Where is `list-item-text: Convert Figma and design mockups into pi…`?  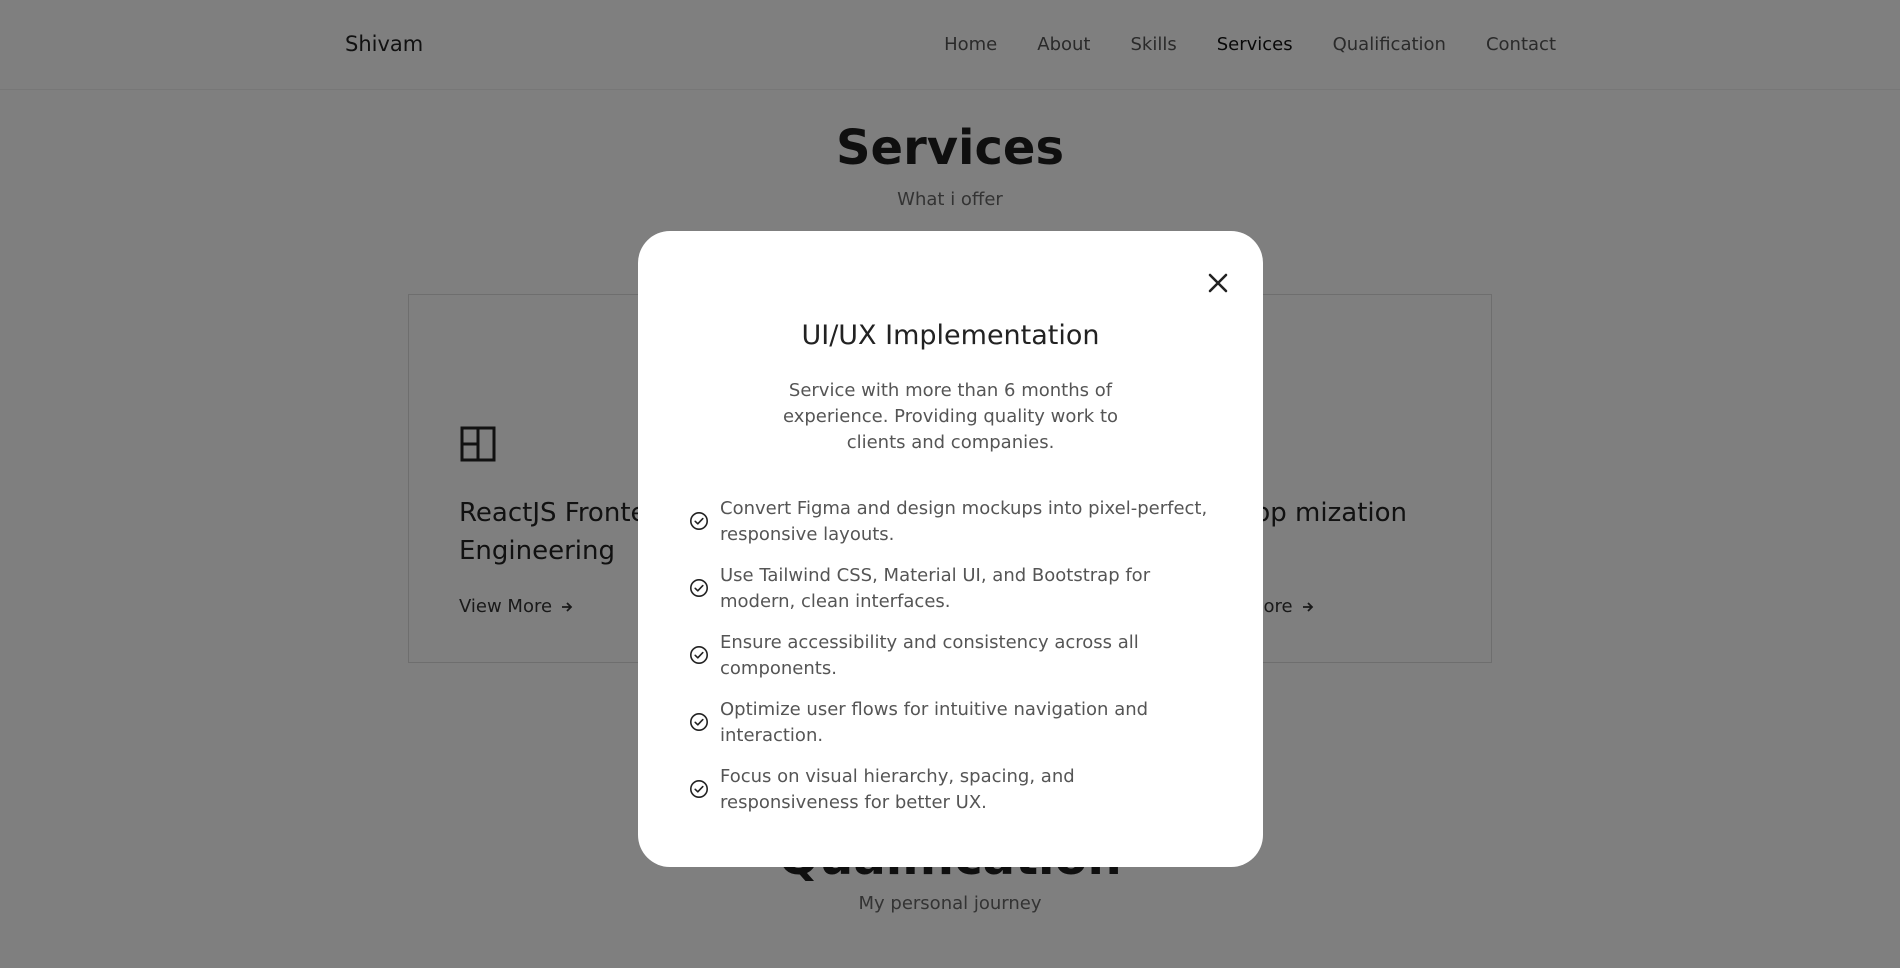
list-item-text: Convert Figma and design mockups into pi… is located at coordinates (964, 521).